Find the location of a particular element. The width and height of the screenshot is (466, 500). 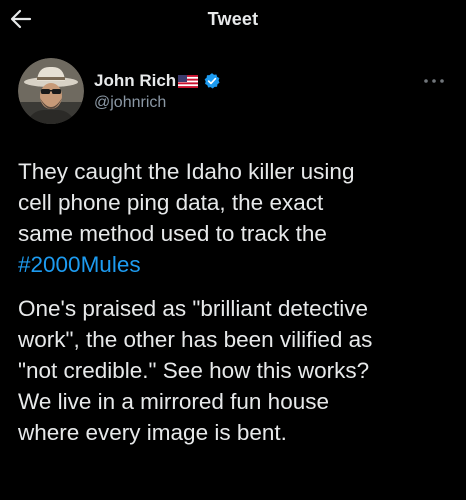

author-display-name: John Rich is located at coordinates (135, 81).